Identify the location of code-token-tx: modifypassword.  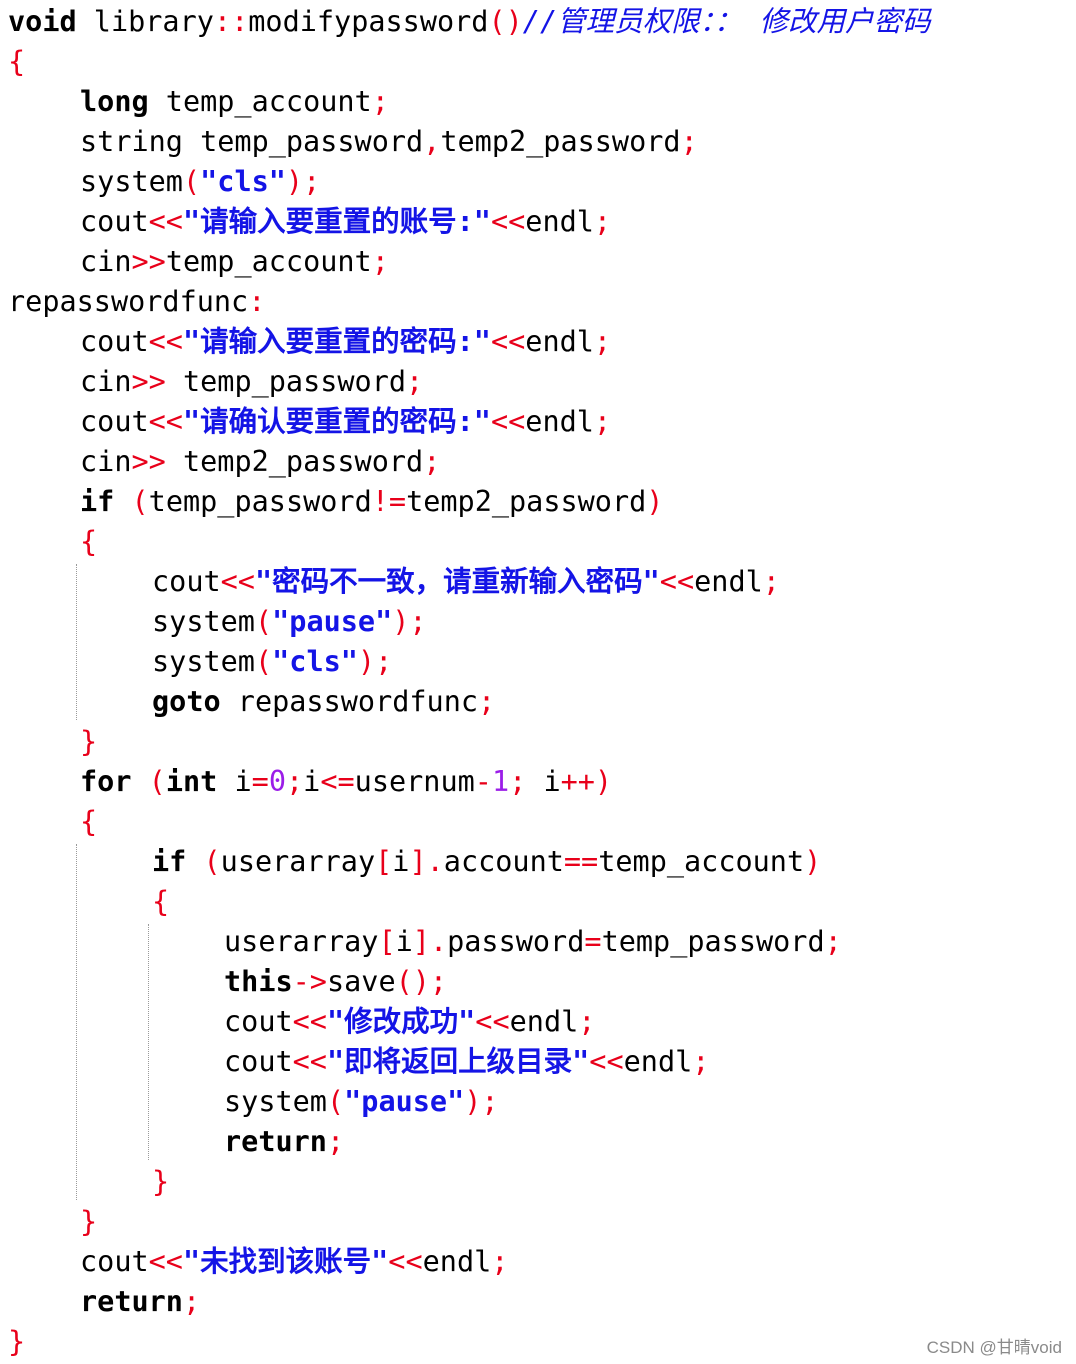
(368, 21).